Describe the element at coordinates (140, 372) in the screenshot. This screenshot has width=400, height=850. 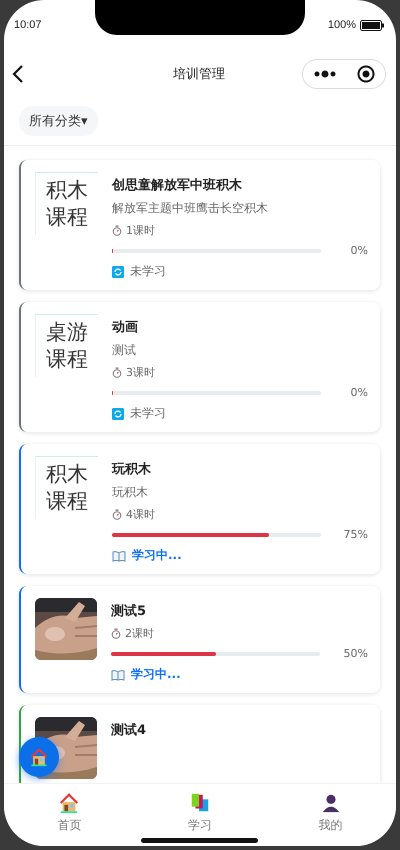
I see `lesson-hours: 3课时` at that location.